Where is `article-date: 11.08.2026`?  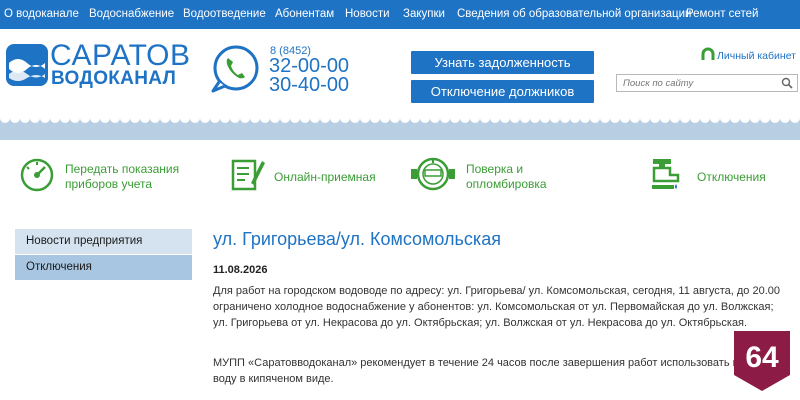
article-date: 11.08.2026 is located at coordinates (240, 270).